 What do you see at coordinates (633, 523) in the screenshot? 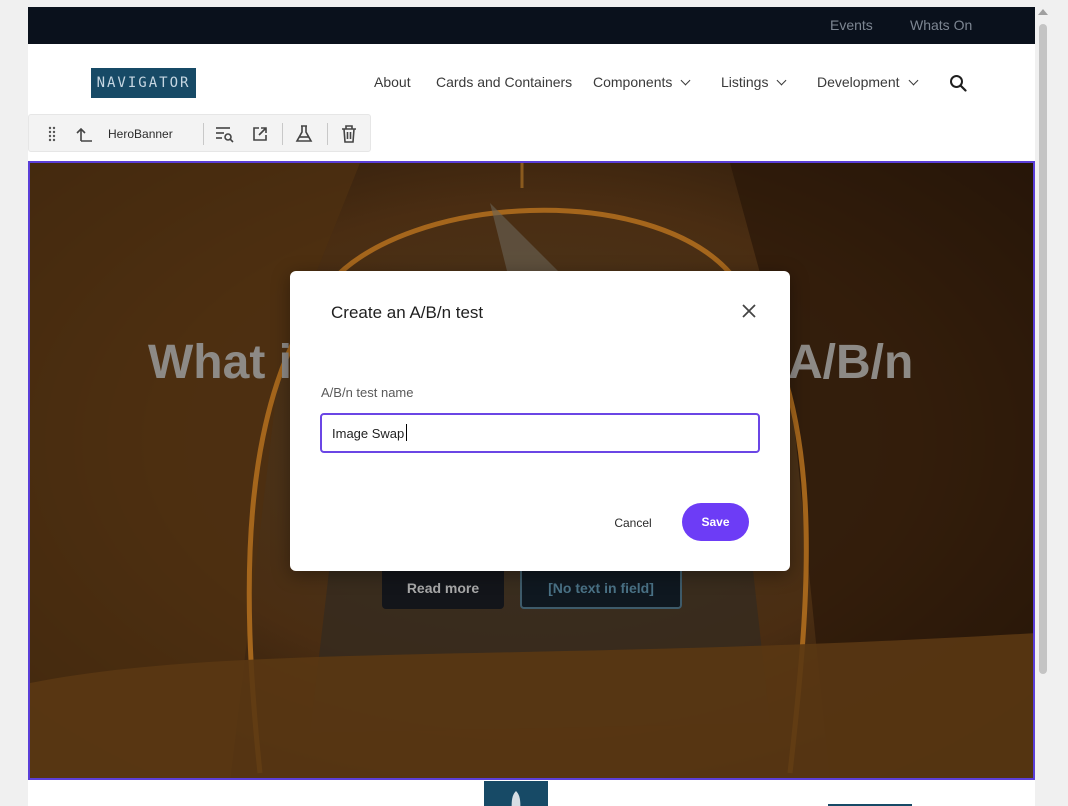
I see `cancel-button: Cancel` at bounding box center [633, 523].